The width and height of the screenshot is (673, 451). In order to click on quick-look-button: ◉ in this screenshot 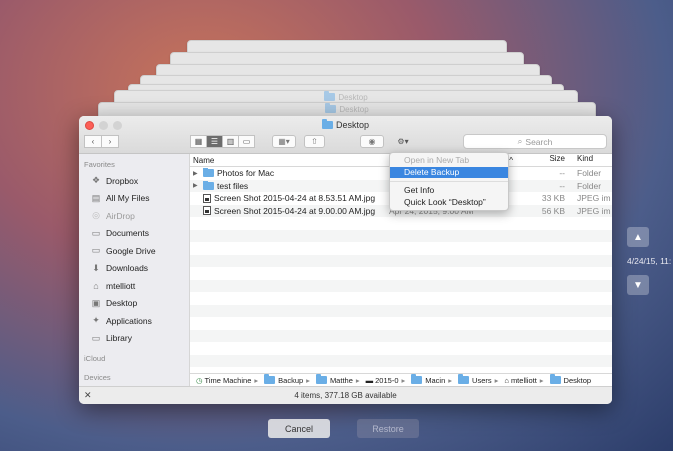, I will do `click(372, 141)`.